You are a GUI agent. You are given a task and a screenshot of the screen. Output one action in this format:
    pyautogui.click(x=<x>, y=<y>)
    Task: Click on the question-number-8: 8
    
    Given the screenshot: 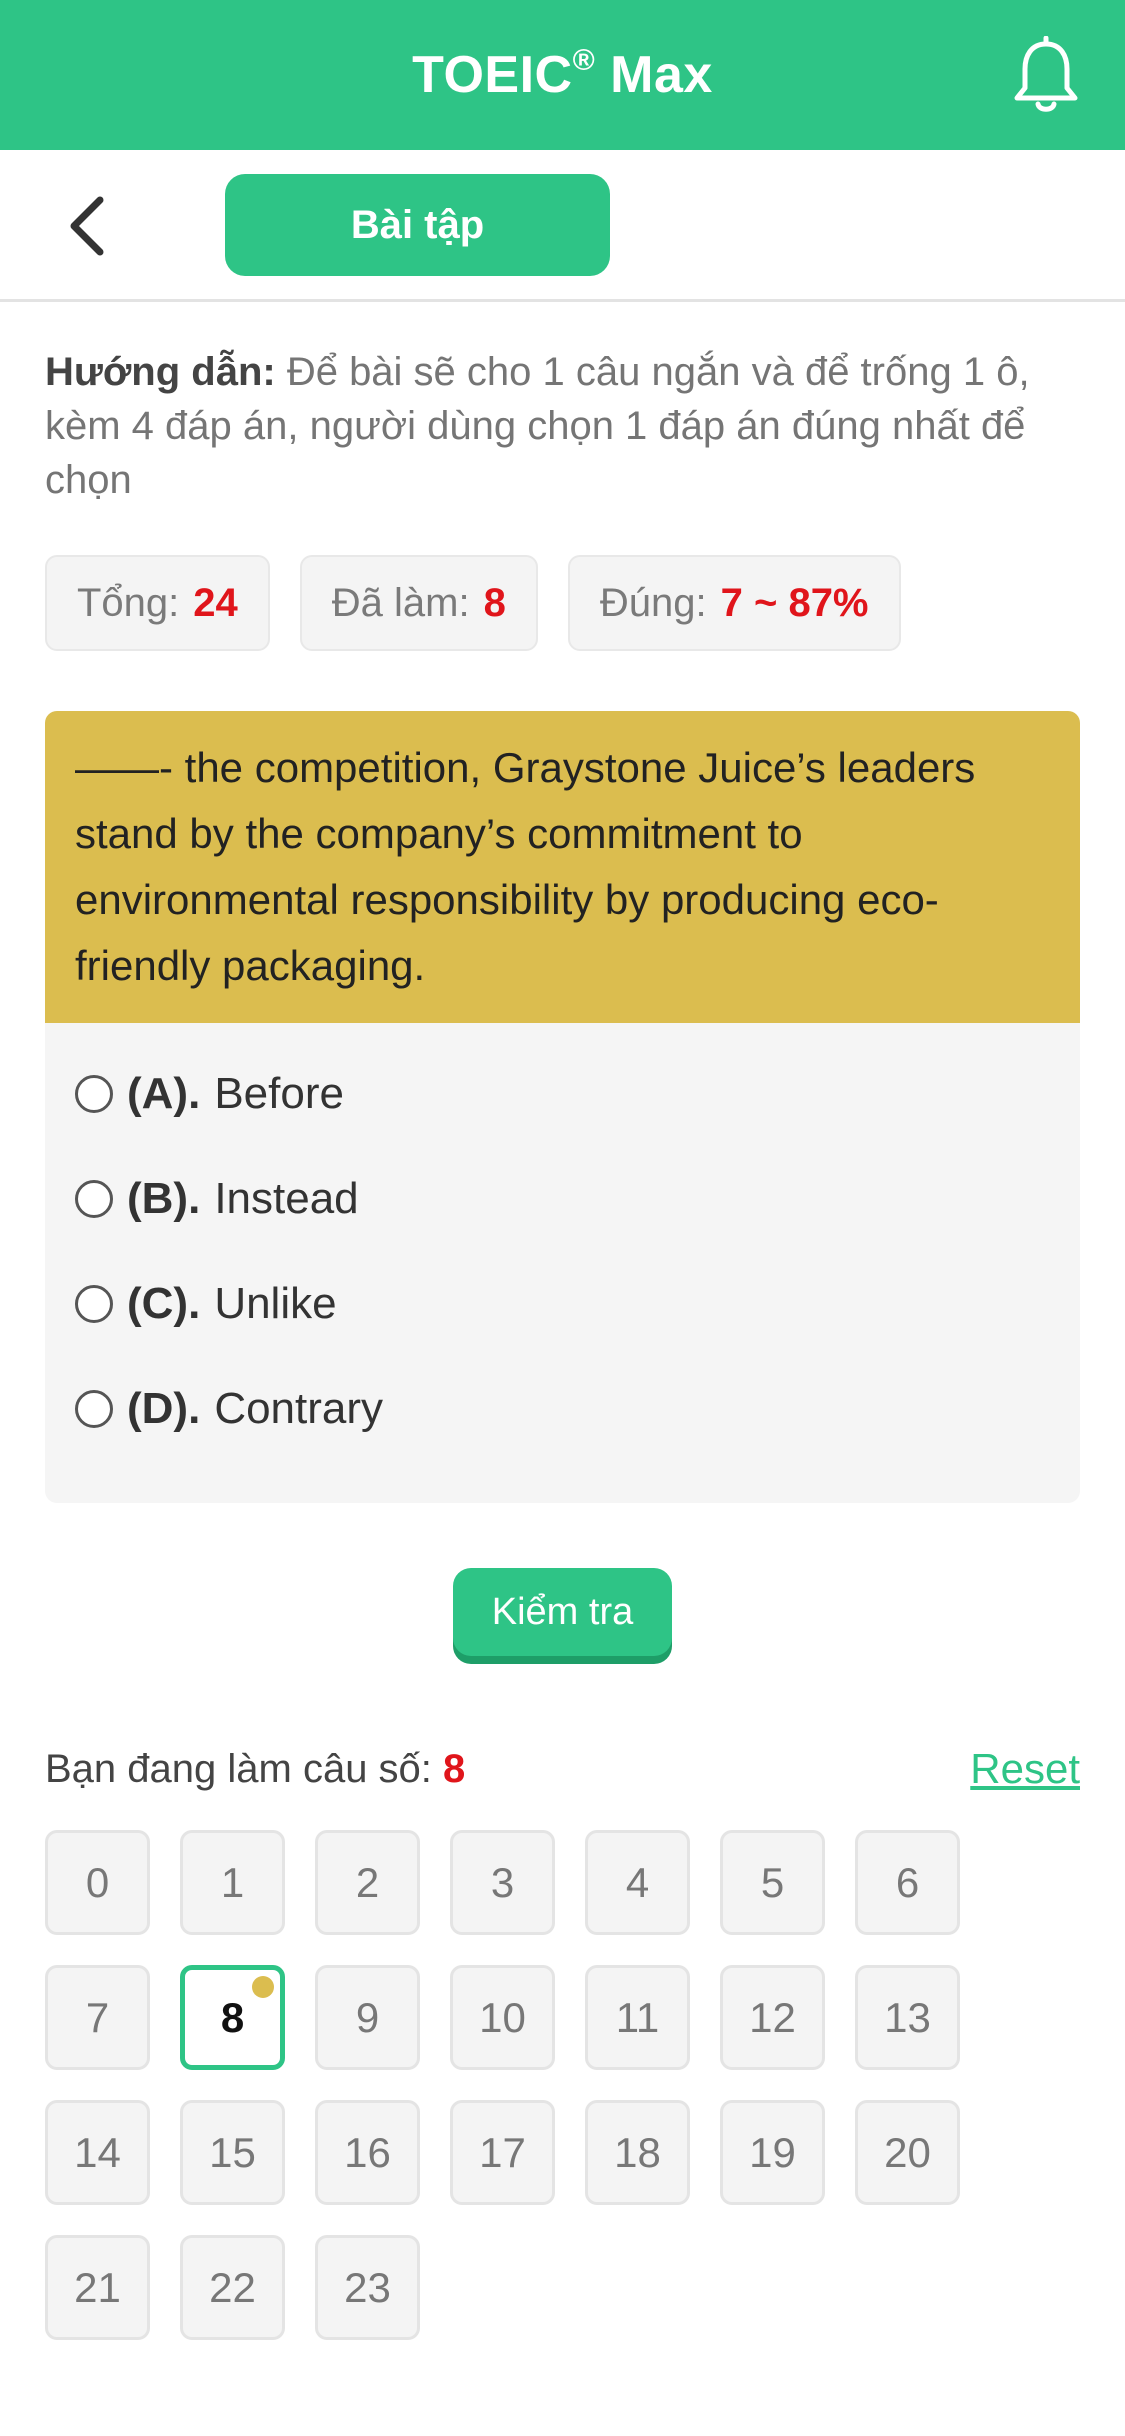 What is the action you would take?
    pyautogui.click(x=232, y=2017)
    